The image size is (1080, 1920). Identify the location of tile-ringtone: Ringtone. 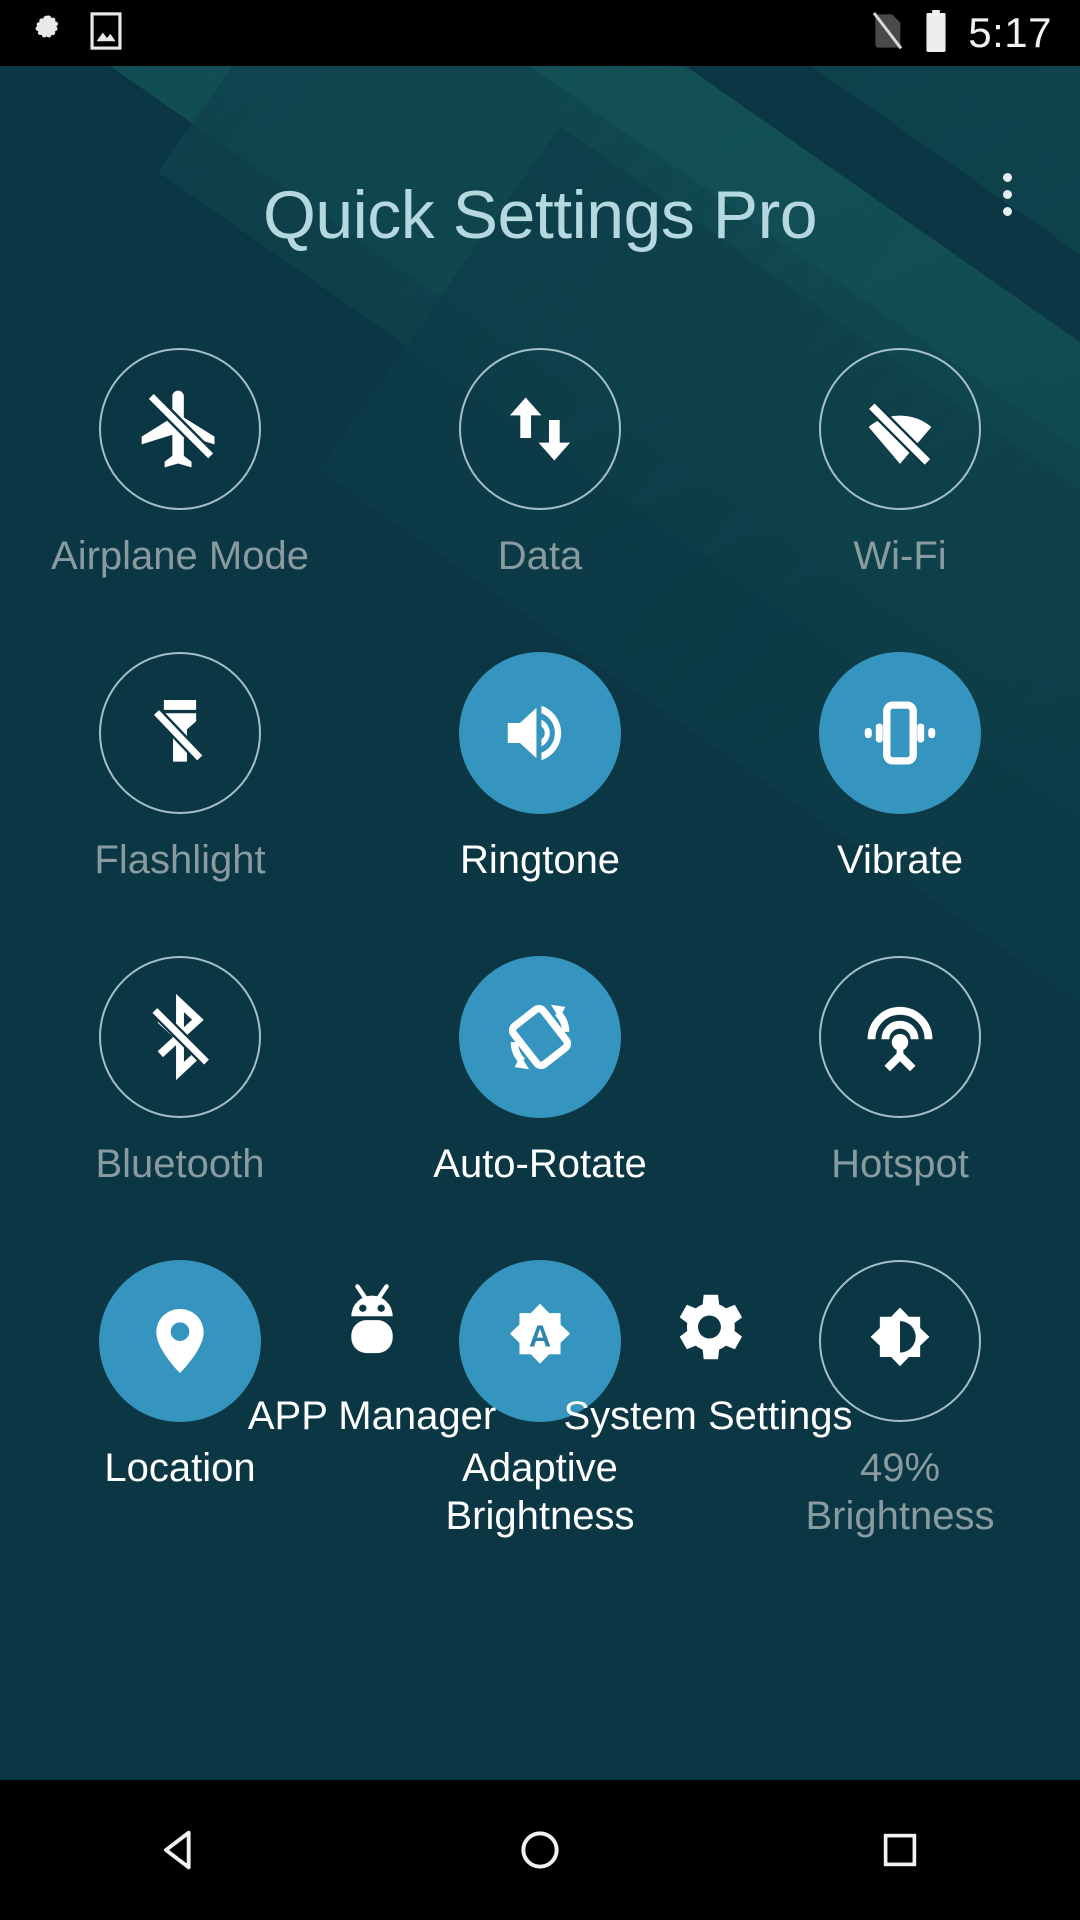
(540, 790).